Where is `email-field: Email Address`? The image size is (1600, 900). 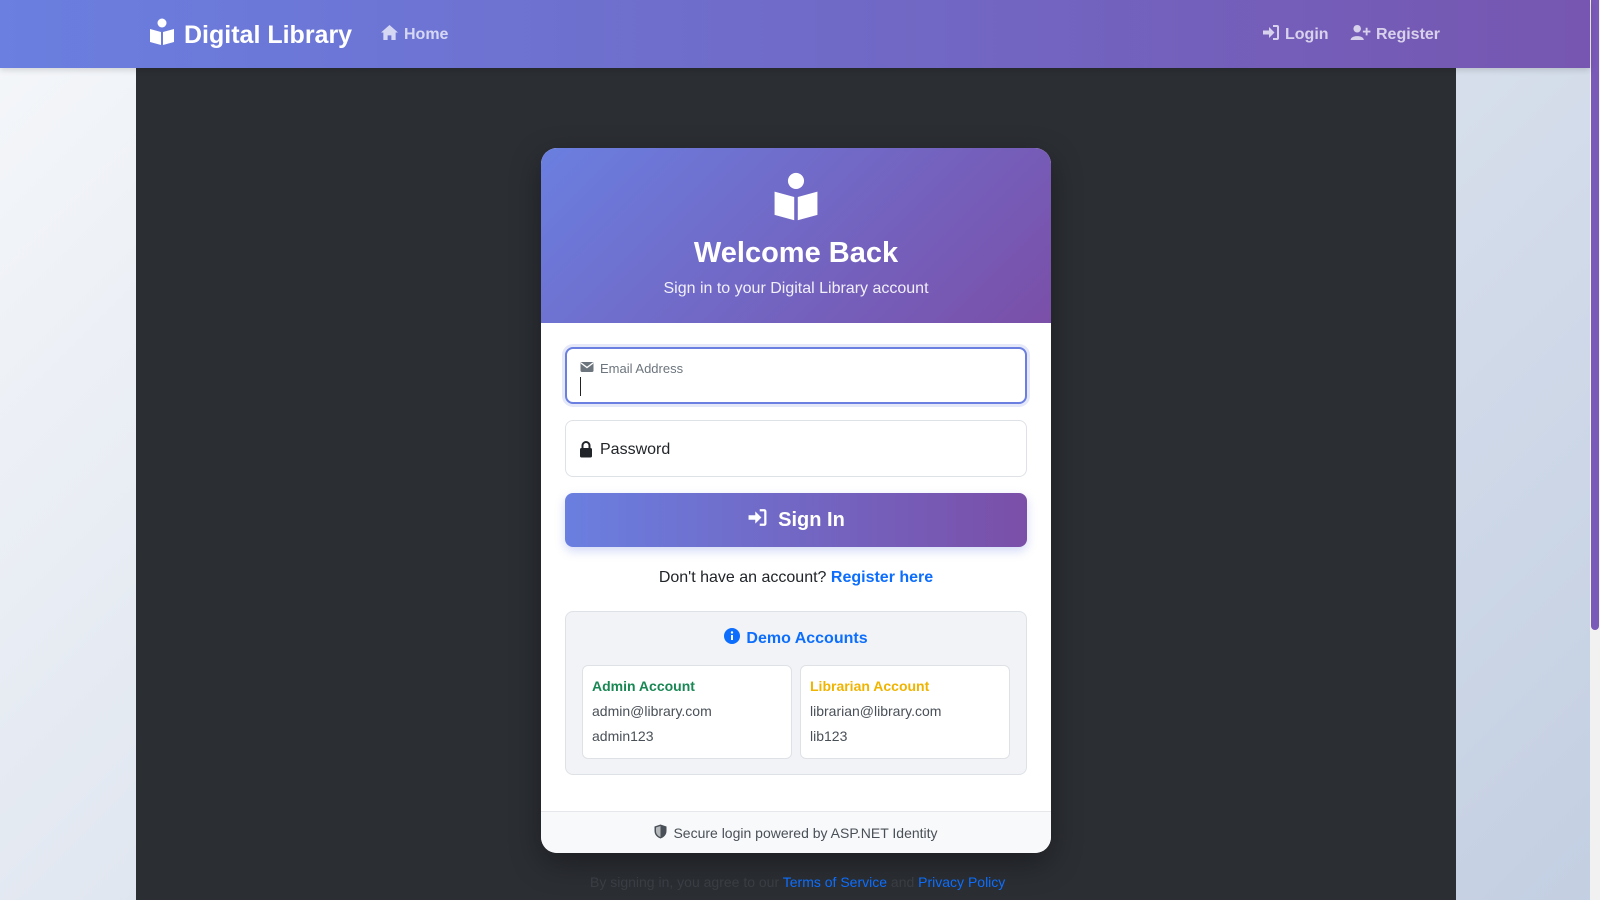
email-field: Email Address is located at coordinates (796, 375).